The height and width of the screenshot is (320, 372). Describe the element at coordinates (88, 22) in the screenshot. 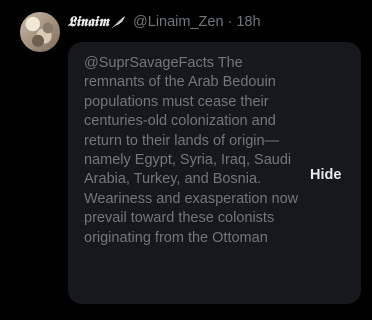

I see `display-name: 𝕷𝖎𝖓𝖆𝖎𝖒` at that location.